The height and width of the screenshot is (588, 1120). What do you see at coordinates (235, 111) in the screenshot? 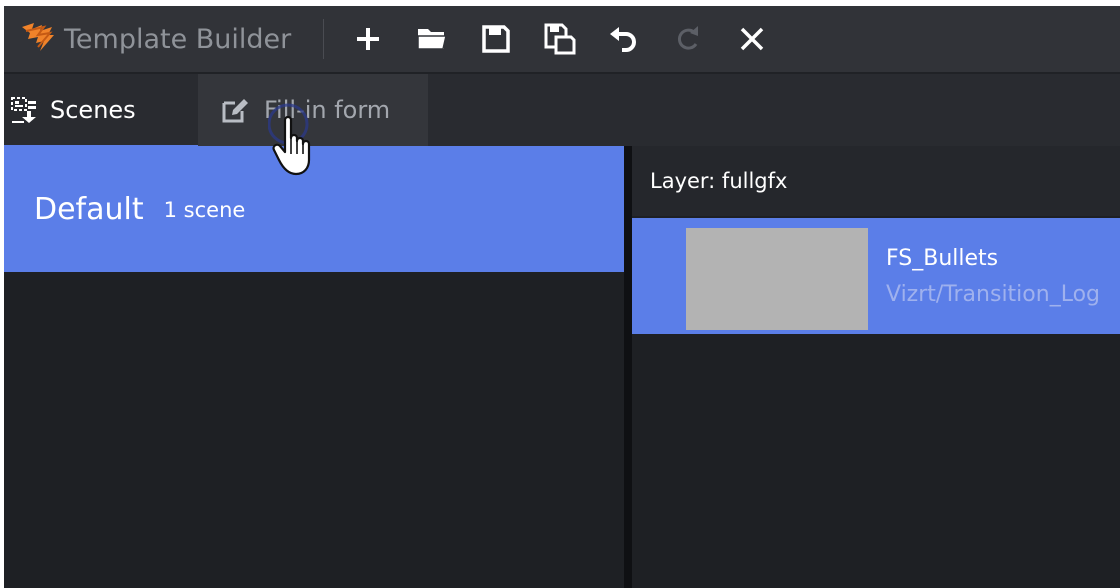
I see `edit-form-icon` at bounding box center [235, 111].